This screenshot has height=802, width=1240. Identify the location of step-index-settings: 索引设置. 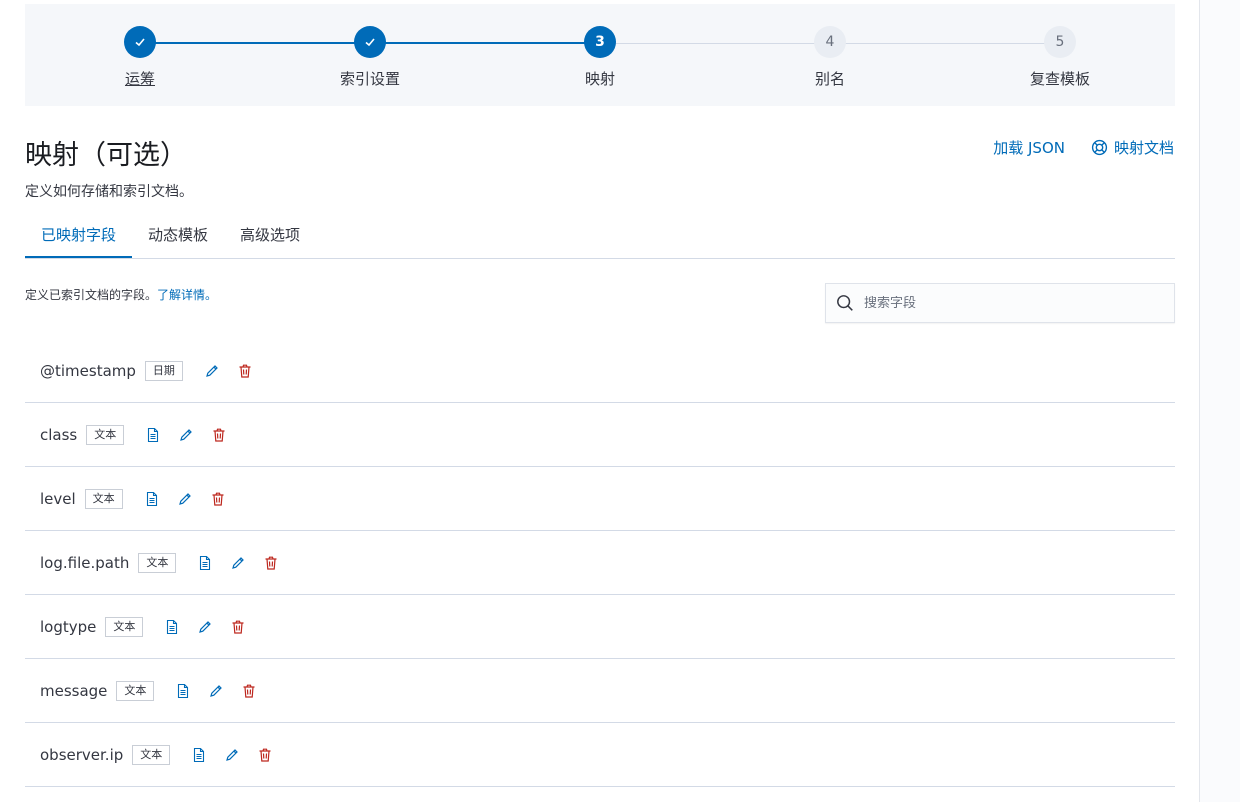
(370, 57).